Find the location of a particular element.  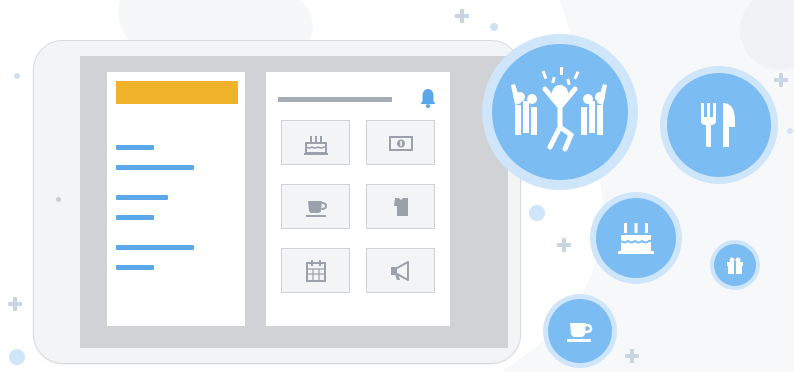

tile-megaphone is located at coordinates (400, 270).